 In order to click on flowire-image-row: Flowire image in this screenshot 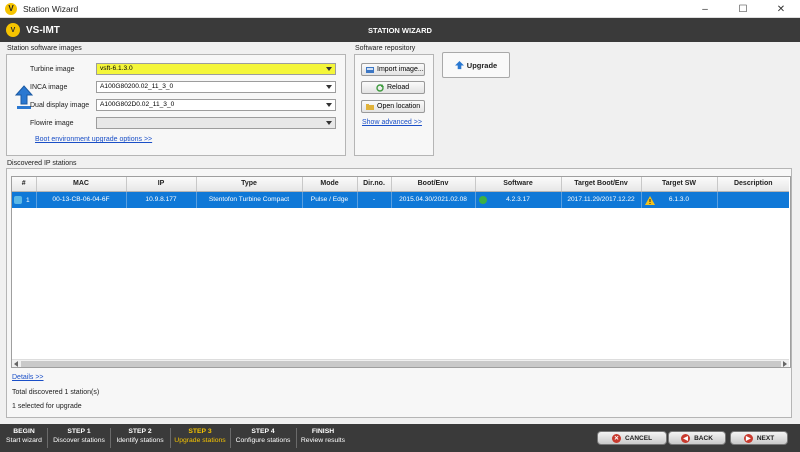, I will do `click(185, 123)`.